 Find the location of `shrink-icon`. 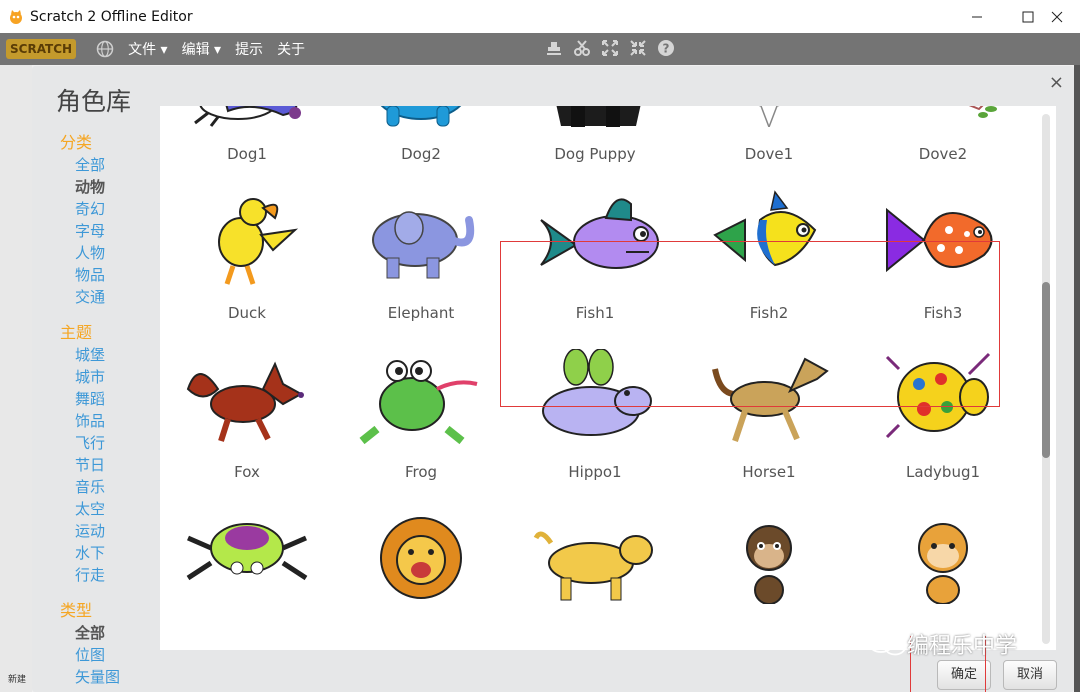

shrink-icon is located at coordinates (638, 48).